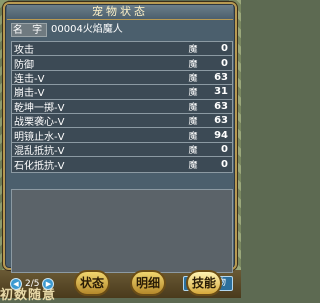 The height and width of the screenshot is (303, 320). Describe the element at coordinates (16, 284) in the screenshot. I see `left-arrow-icon: ◀` at that location.